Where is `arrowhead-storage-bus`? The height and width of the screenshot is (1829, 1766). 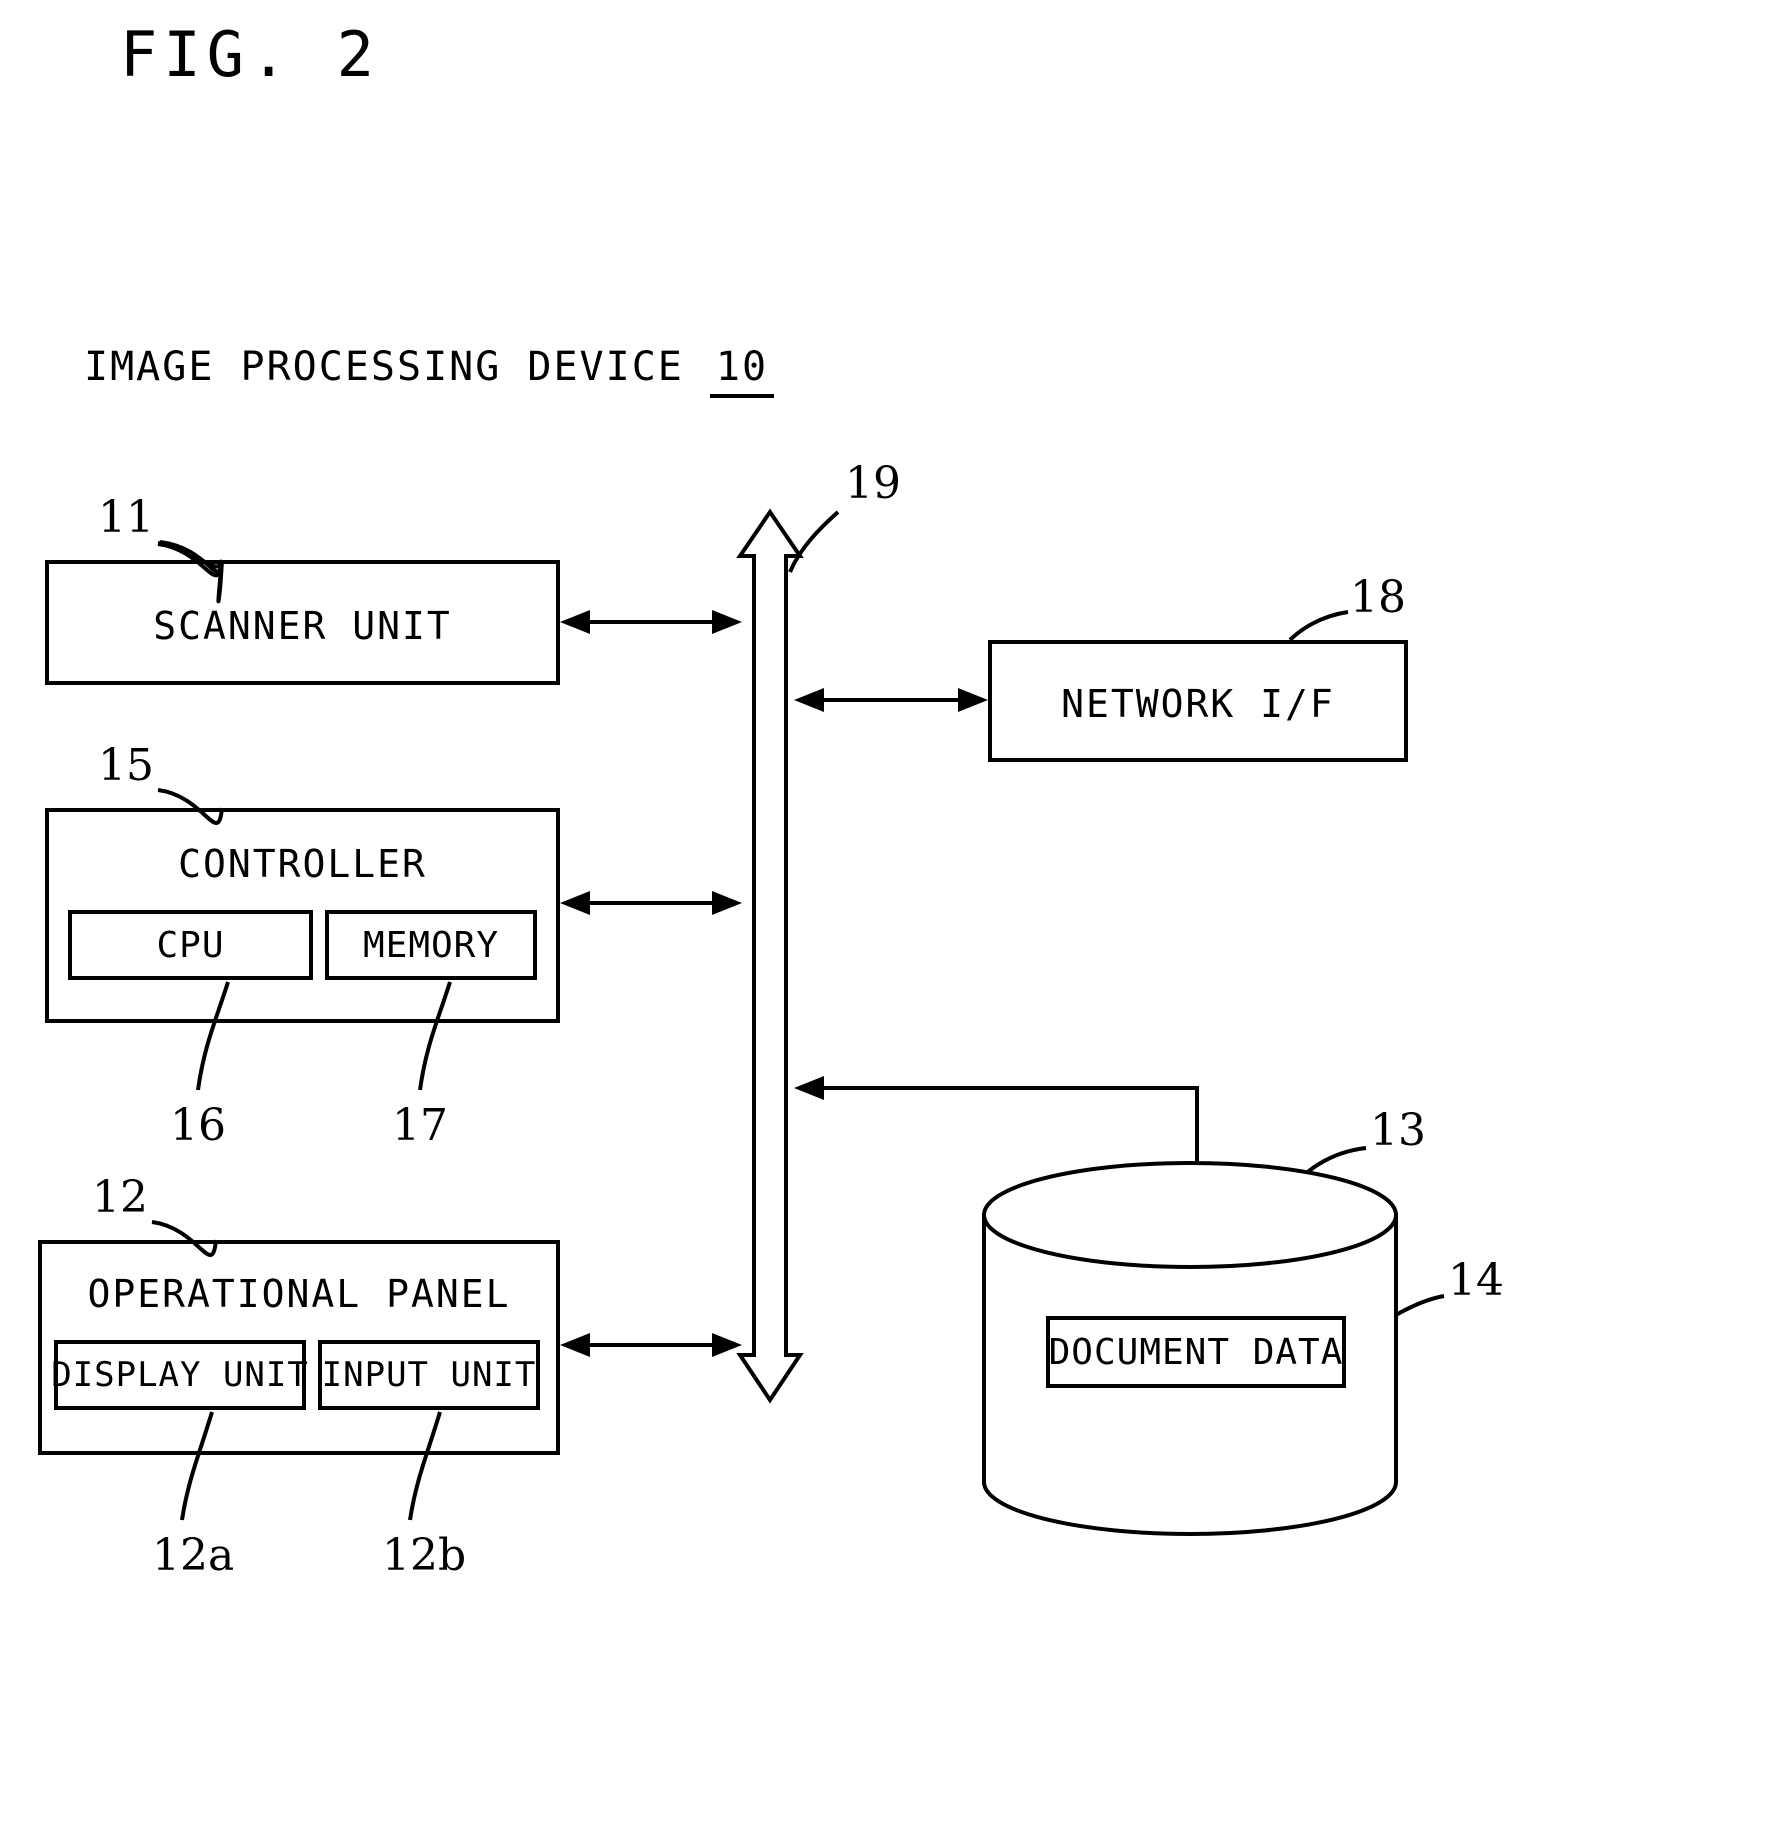 arrowhead-storage-bus is located at coordinates (809, 1088).